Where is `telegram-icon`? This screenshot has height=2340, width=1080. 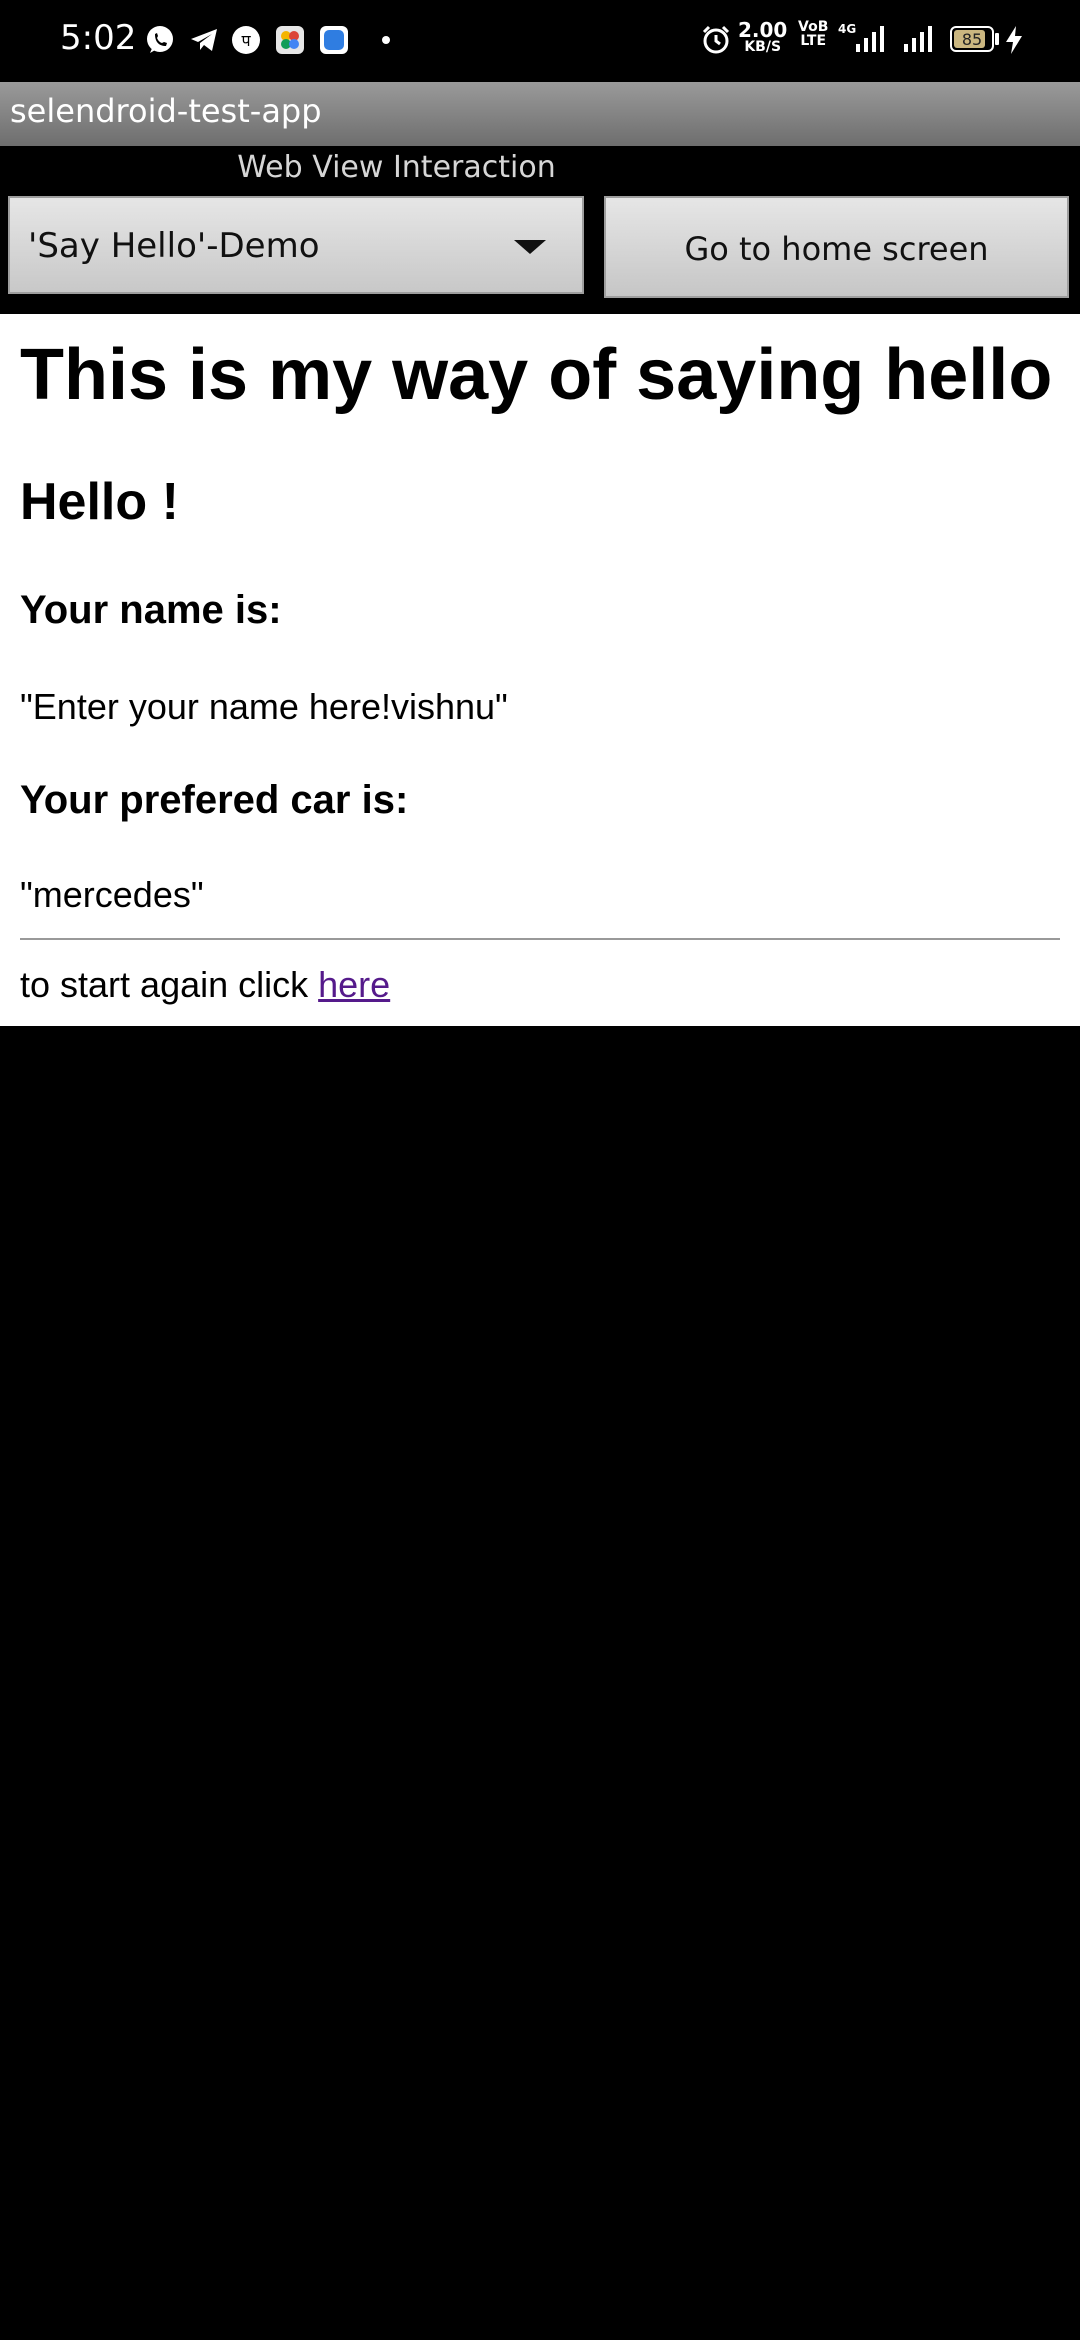 telegram-icon is located at coordinates (204, 40).